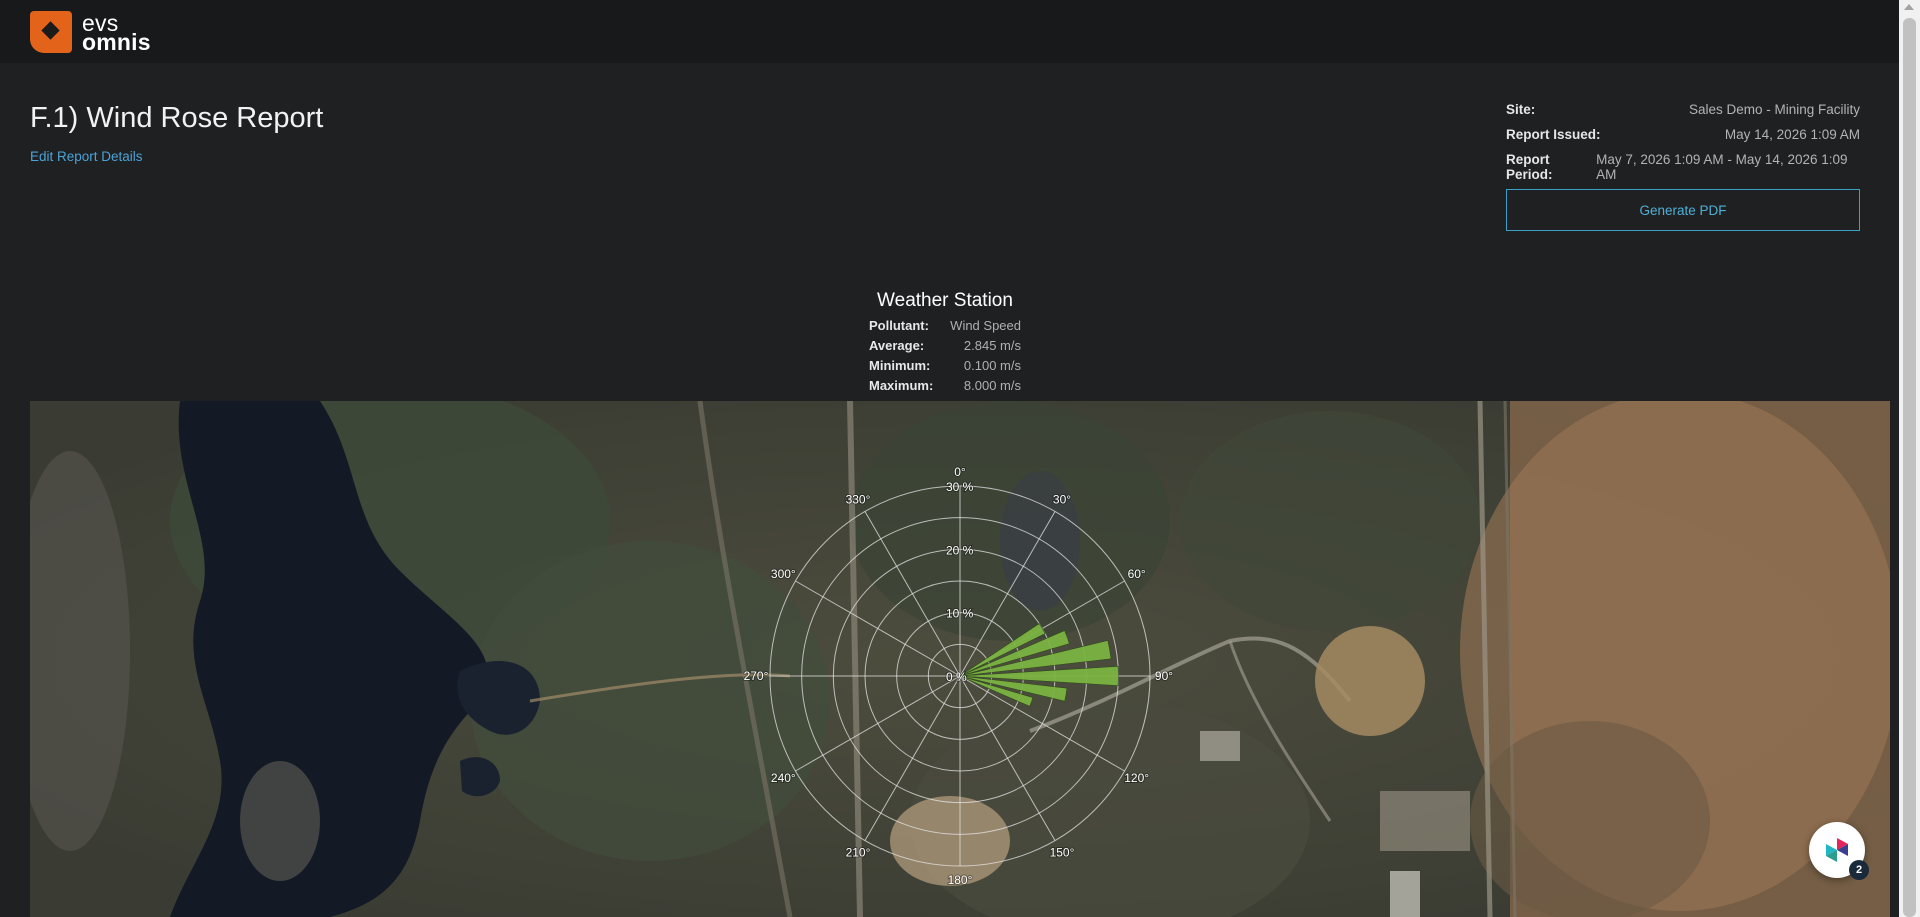 This screenshot has height=917, width=1920. I want to click on angle-tick-label: 90°, so click(1164, 676).